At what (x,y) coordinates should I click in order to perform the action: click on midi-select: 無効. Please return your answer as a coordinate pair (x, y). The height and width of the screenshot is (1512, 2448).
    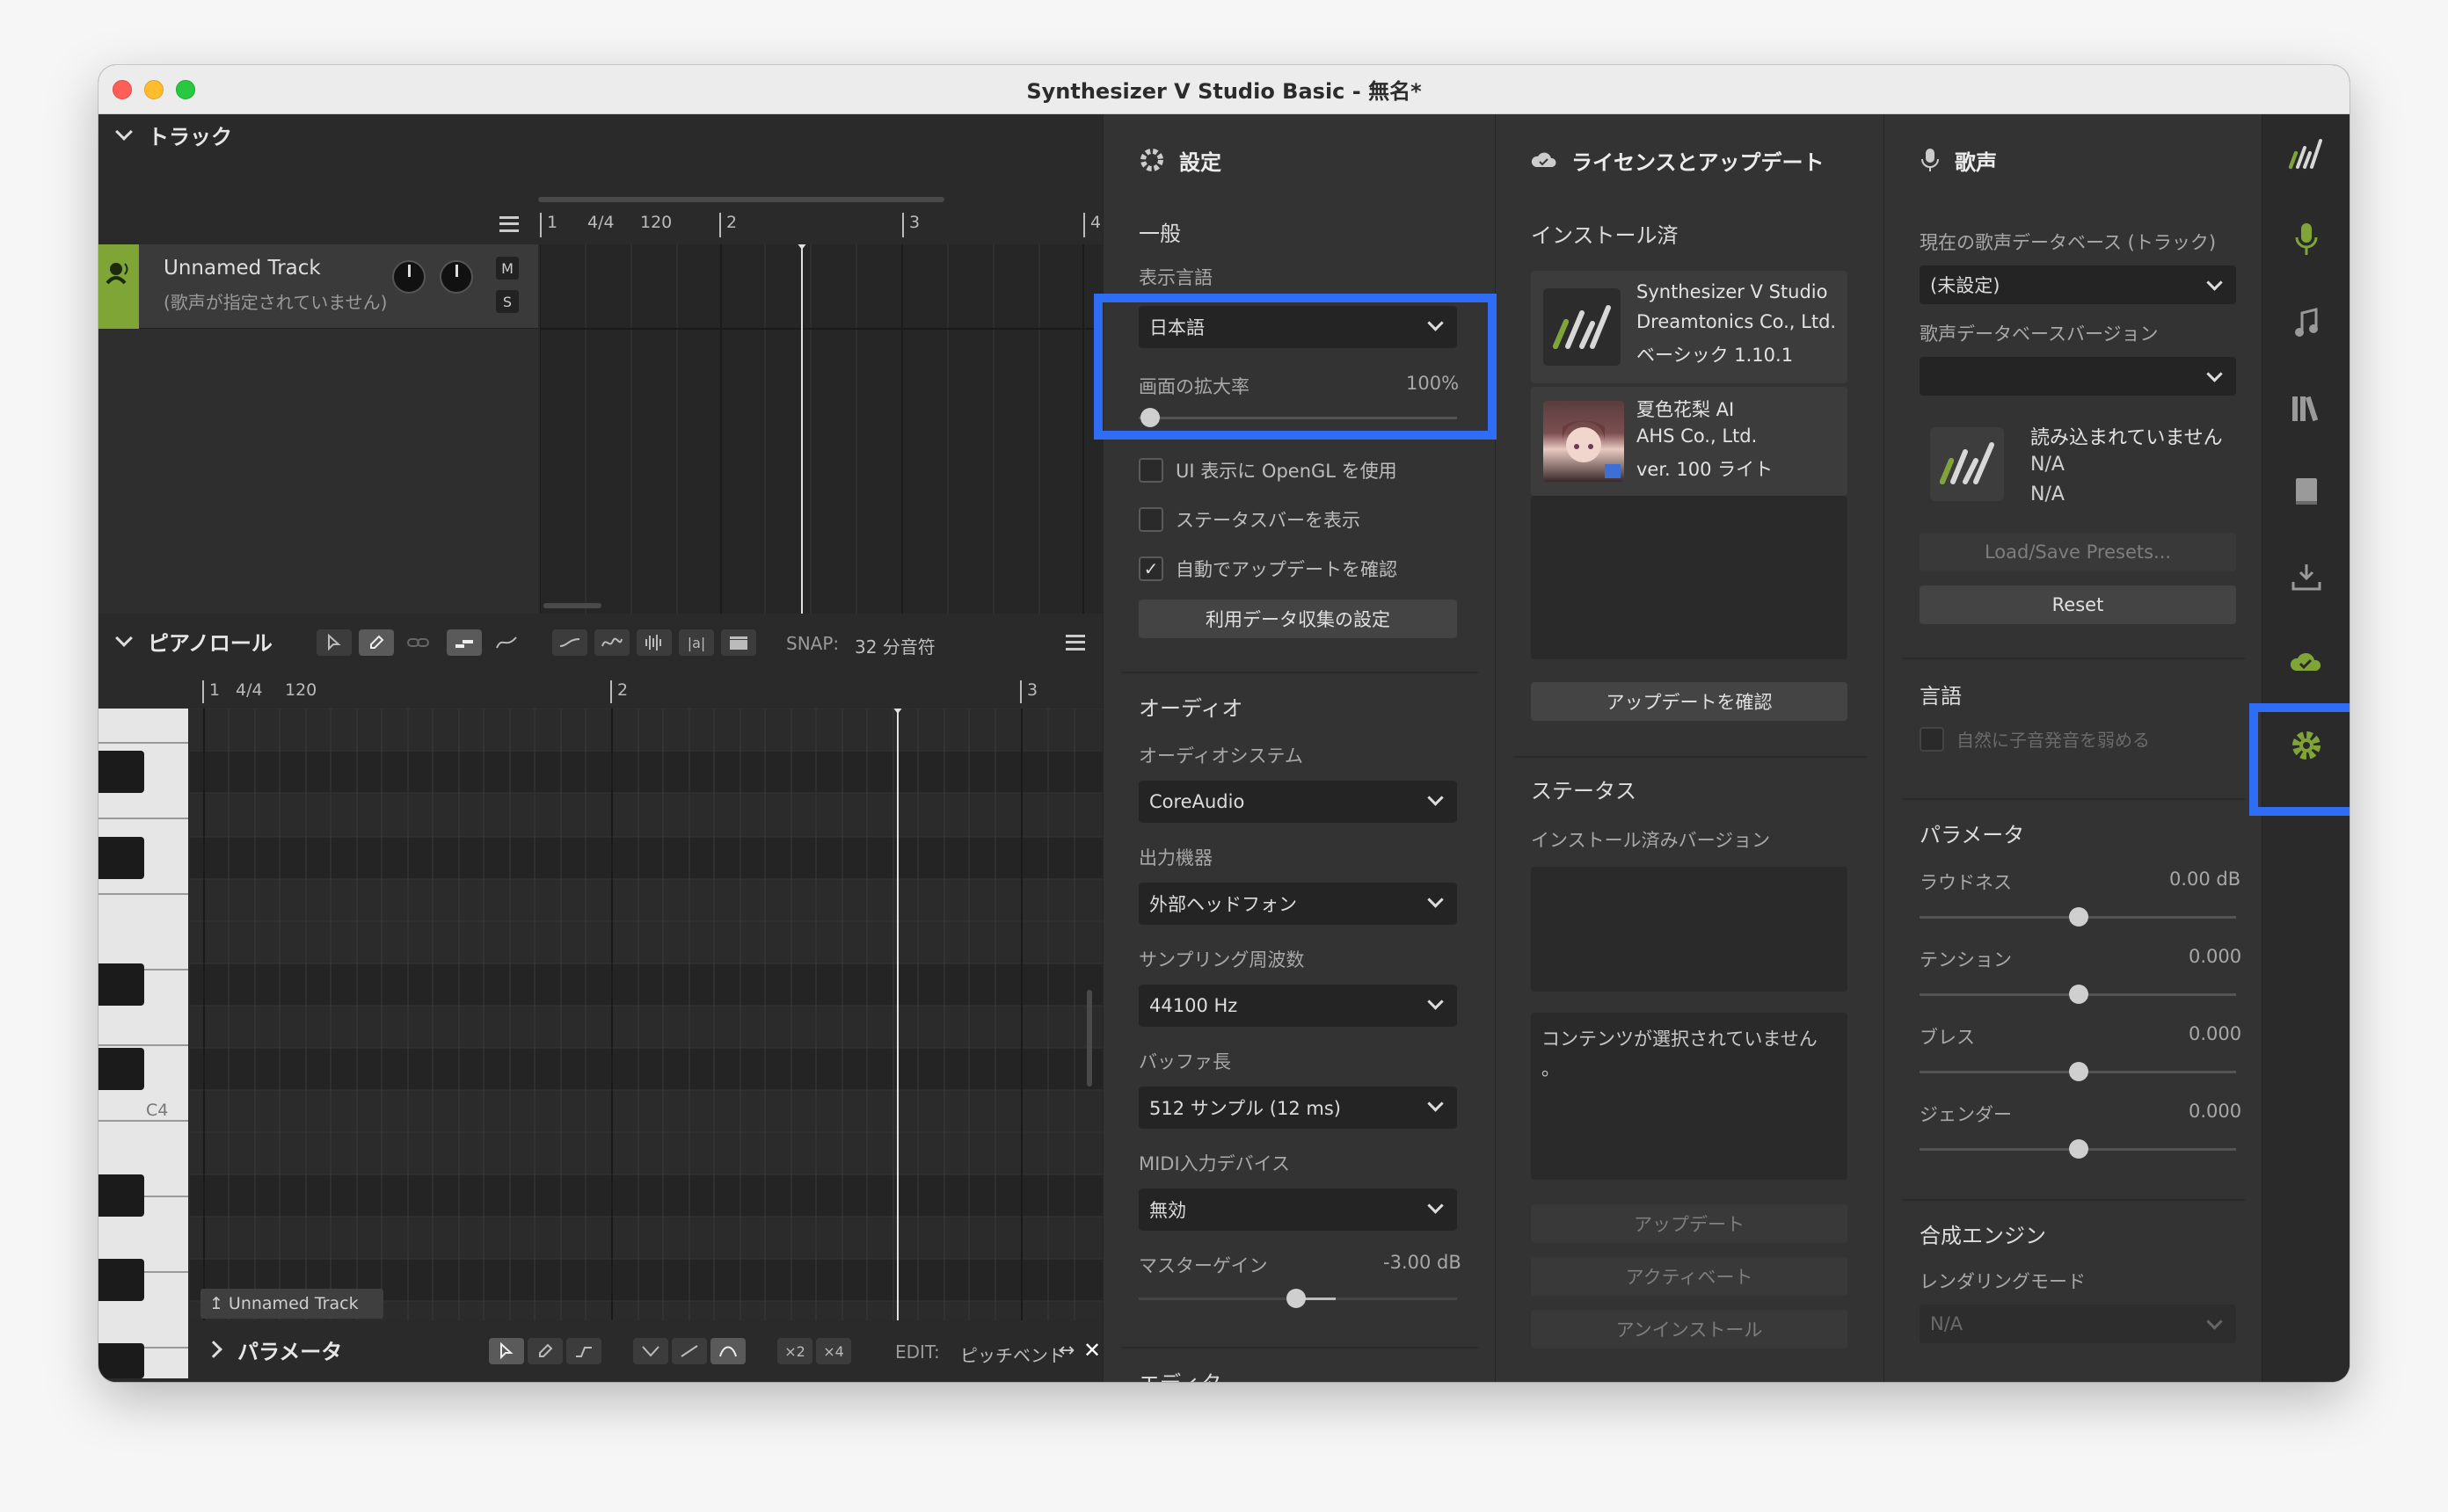
    Looking at the image, I should click on (1298, 1210).